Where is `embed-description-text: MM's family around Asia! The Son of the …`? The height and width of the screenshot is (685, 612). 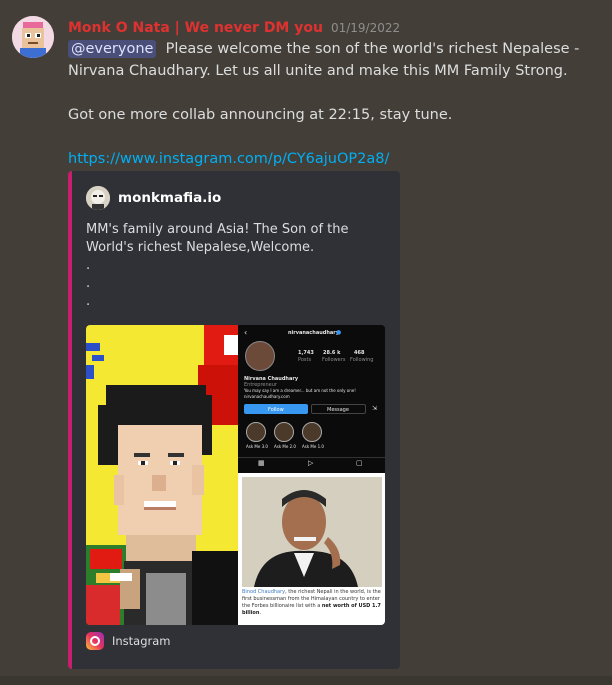 embed-description-text: MM's family around Asia! The Son of the … is located at coordinates (217, 238).